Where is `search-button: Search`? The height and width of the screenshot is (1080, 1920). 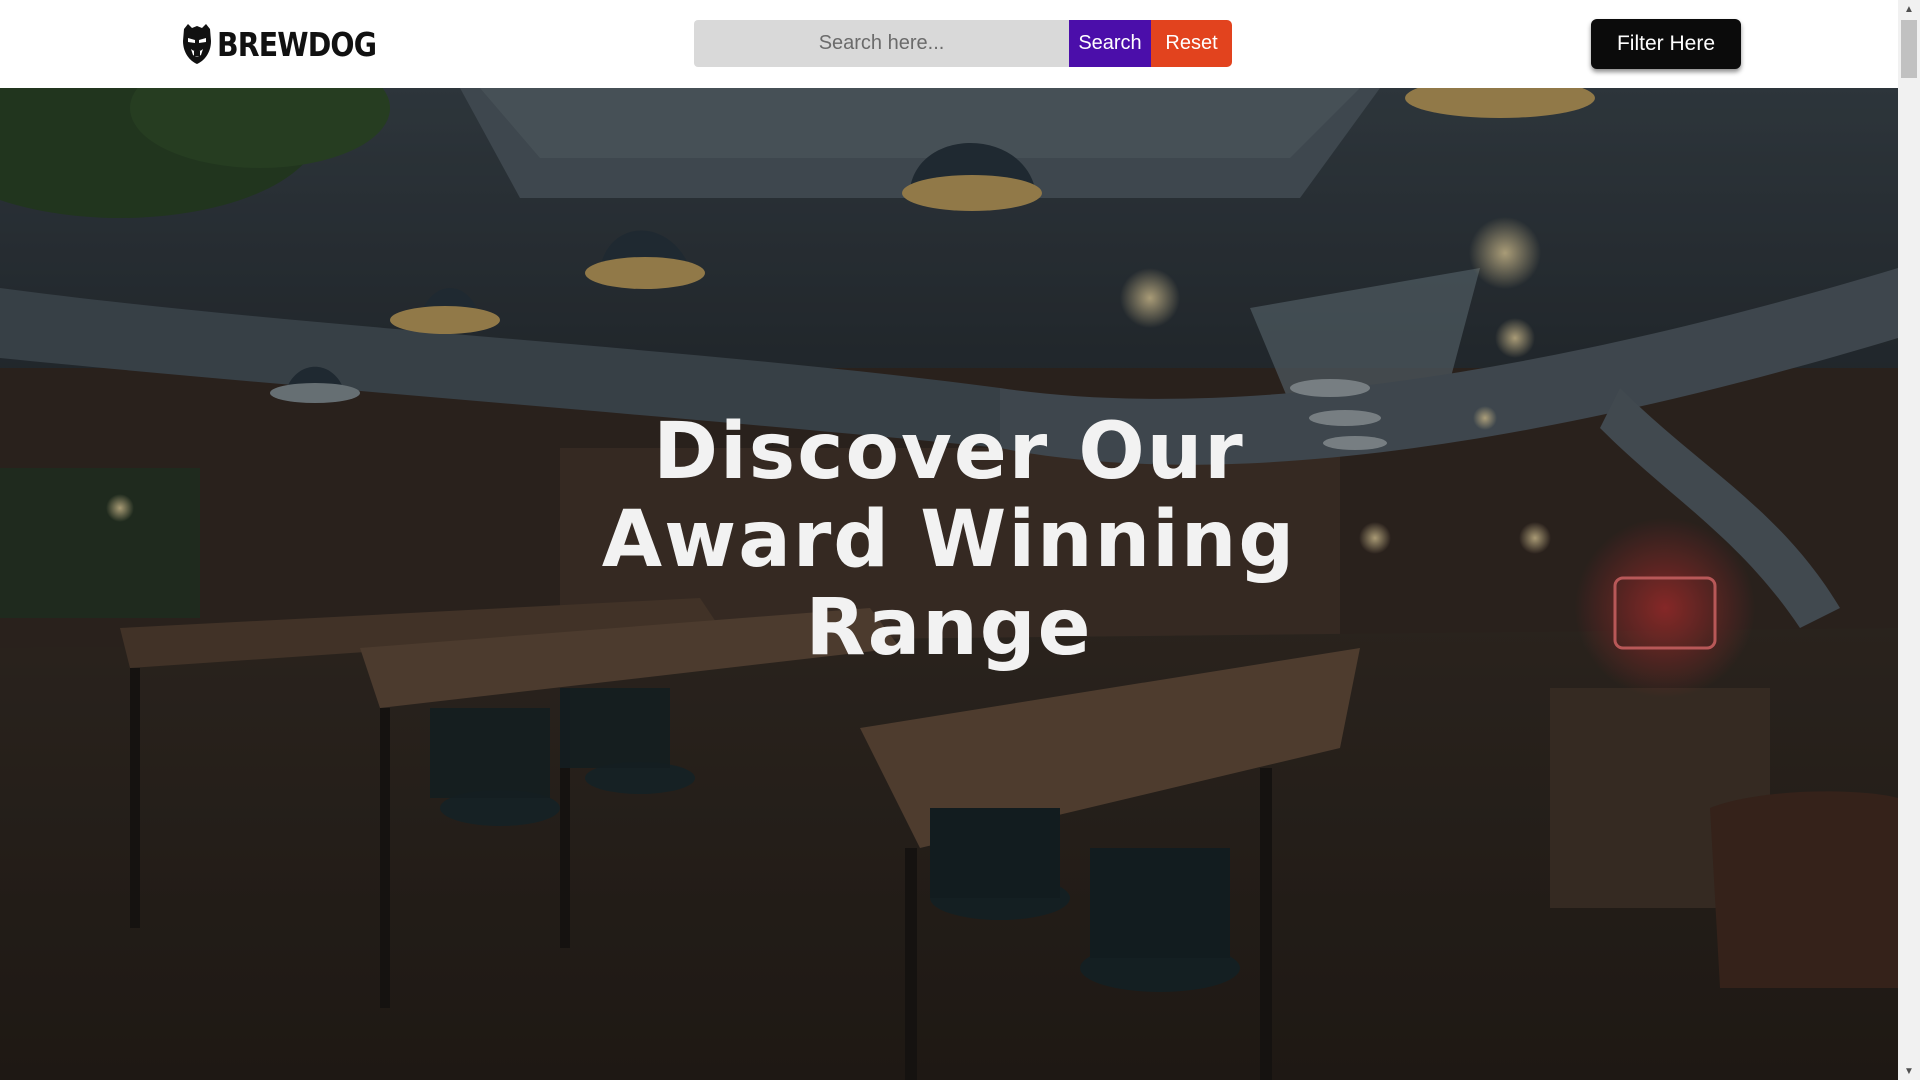
search-button: Search is located at coordinates (1110, 43).